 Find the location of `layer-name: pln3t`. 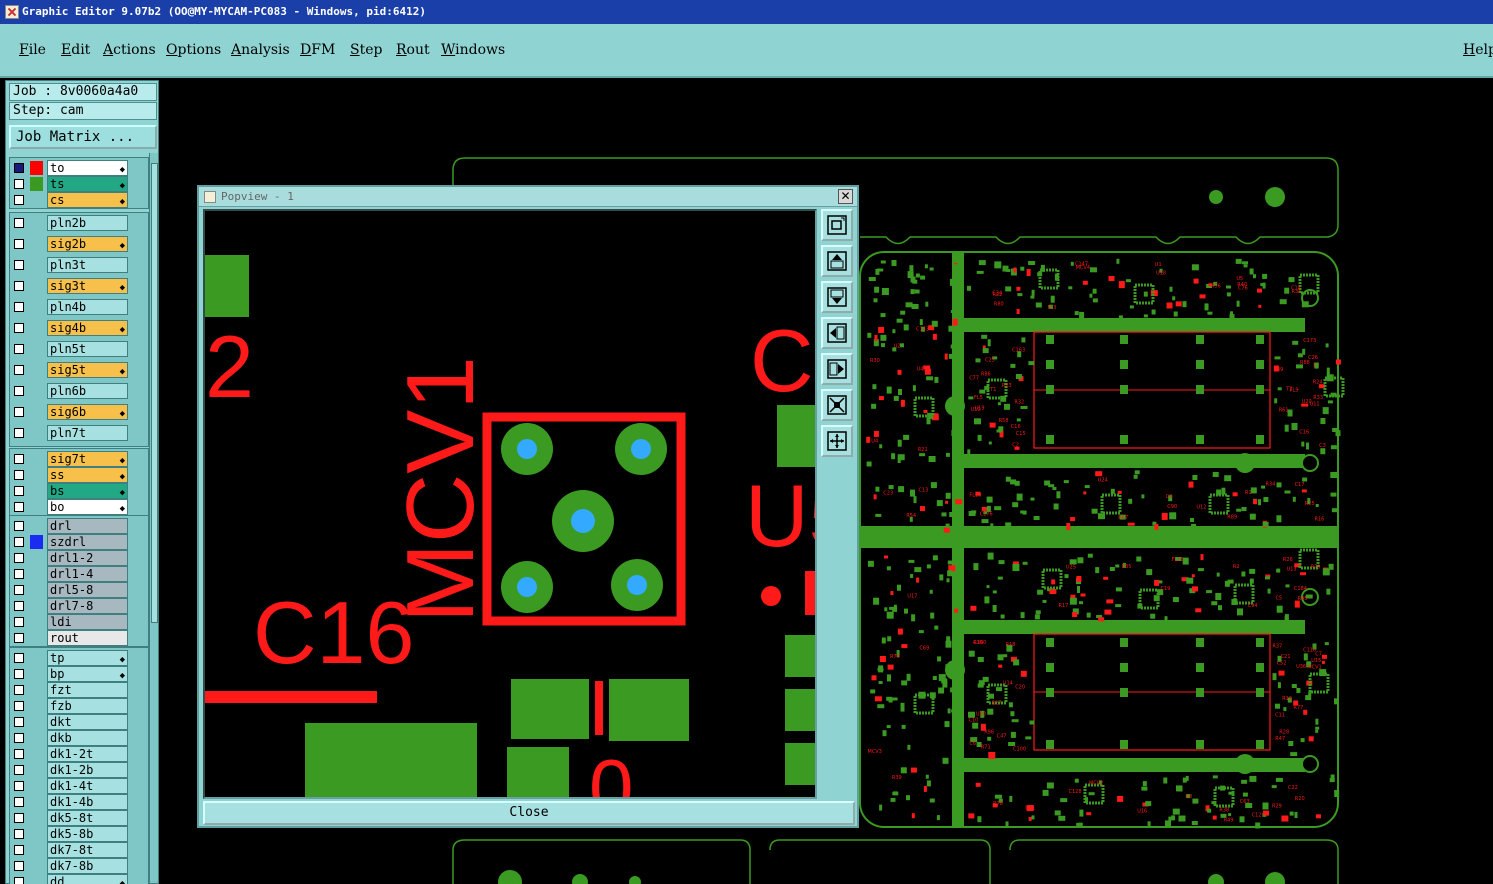

layer-name: pln3t is located at coordinates (87, 265).